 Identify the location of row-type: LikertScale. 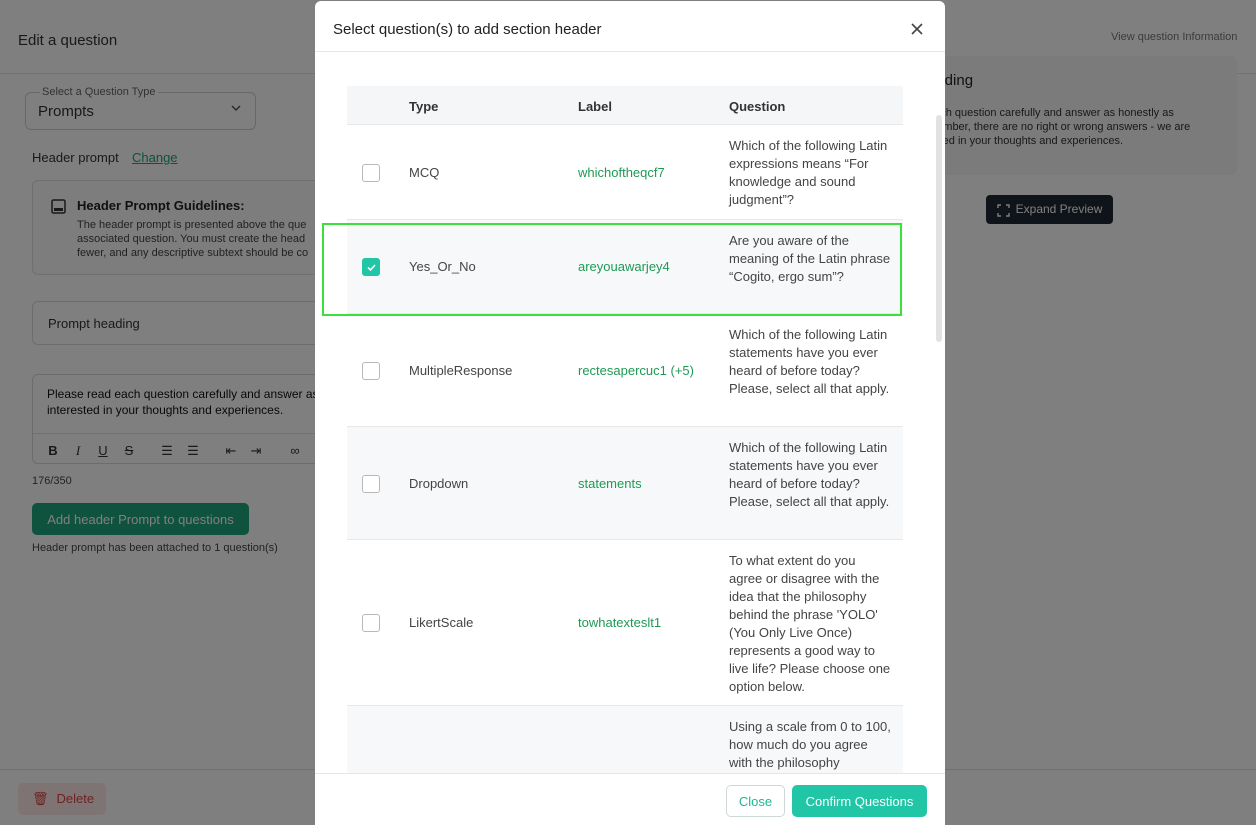
(441, 622).